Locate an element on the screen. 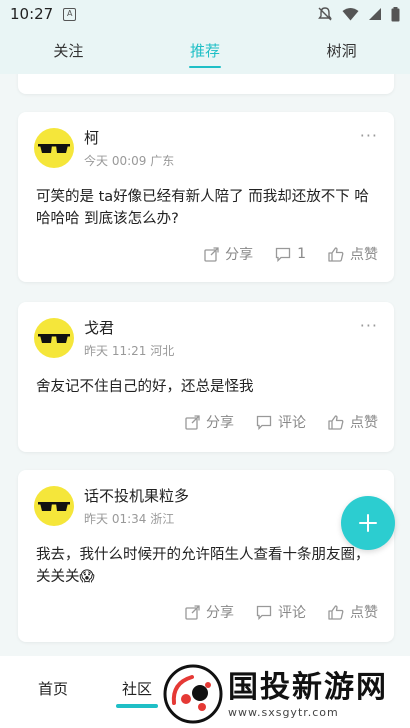  tab-tree-hole: 树洞 is located at coordinates (341, 51).